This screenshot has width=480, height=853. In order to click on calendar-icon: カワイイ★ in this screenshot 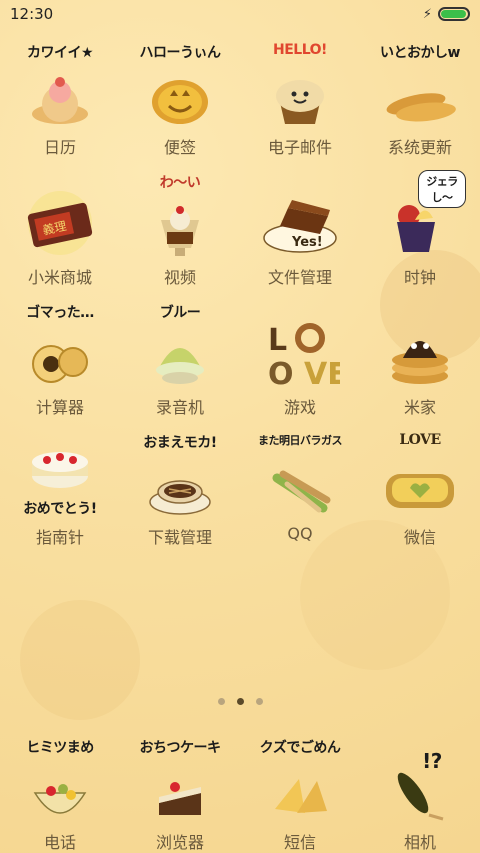, I will do `click(60, 84)`.